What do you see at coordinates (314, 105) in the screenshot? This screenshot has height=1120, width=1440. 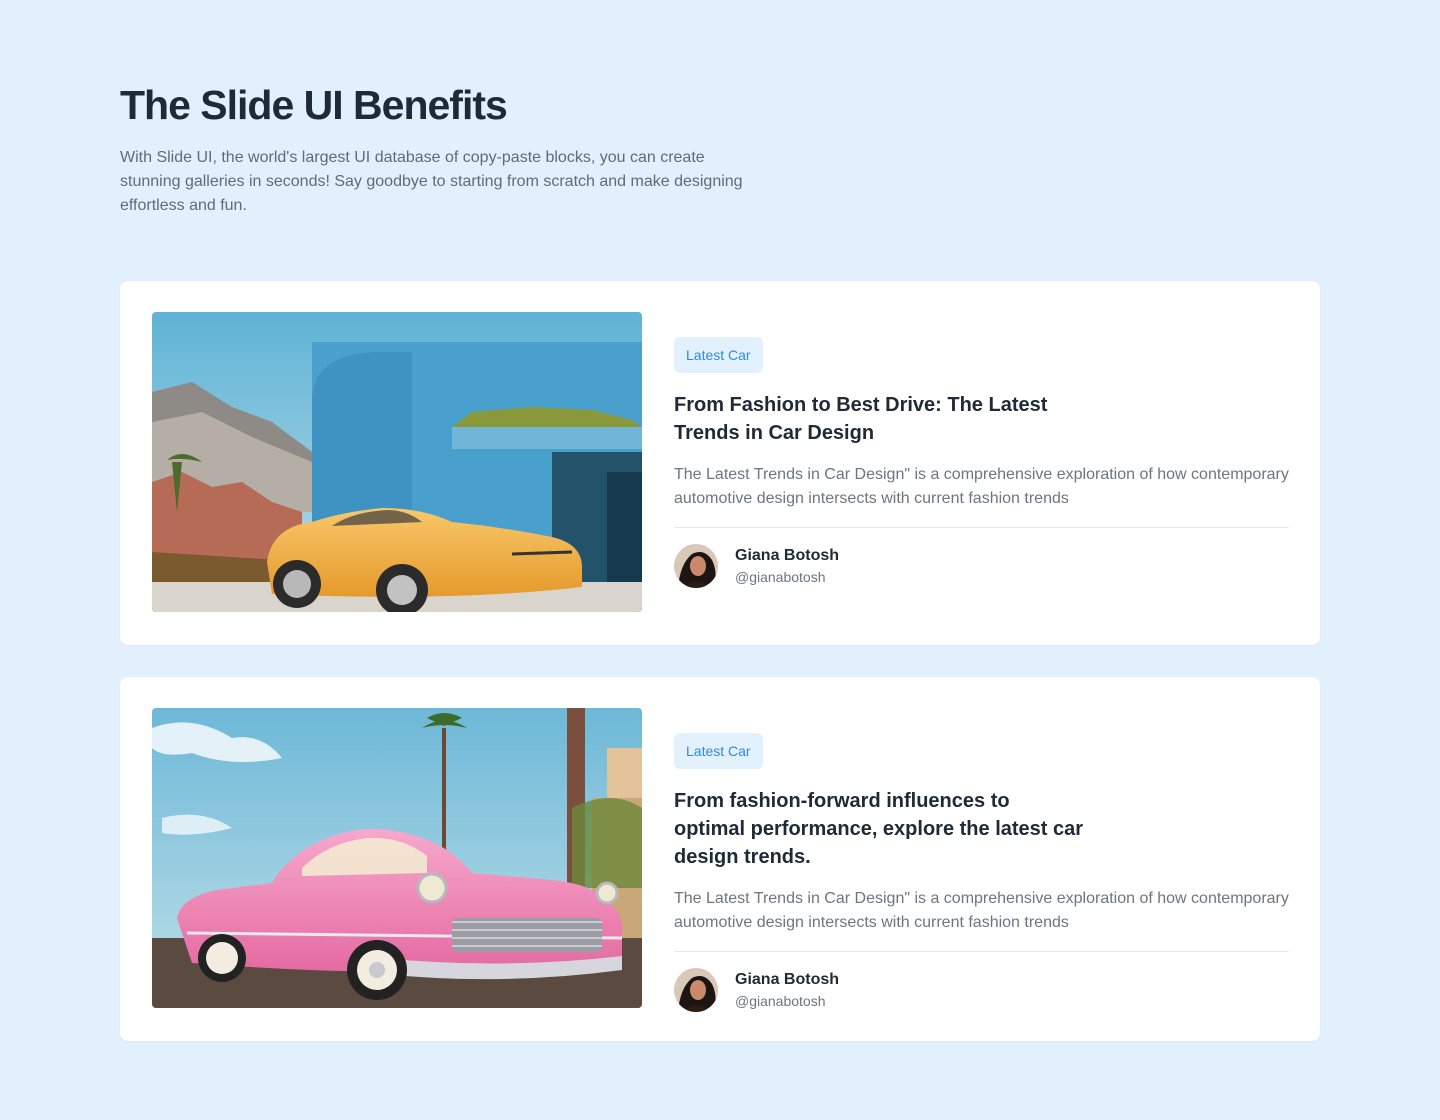 I see `page-title: The Slide UI Benefits` at bounding box center [314, 105].